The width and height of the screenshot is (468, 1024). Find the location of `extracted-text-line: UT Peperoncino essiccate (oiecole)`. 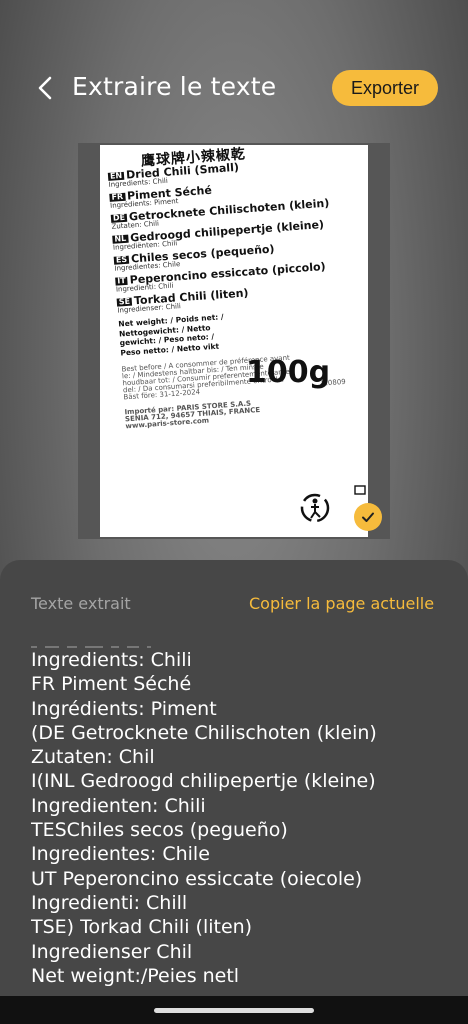

extracted-text-line: UT Peperoncino essiccate (oiecole) is located at coordinates (197, 878).